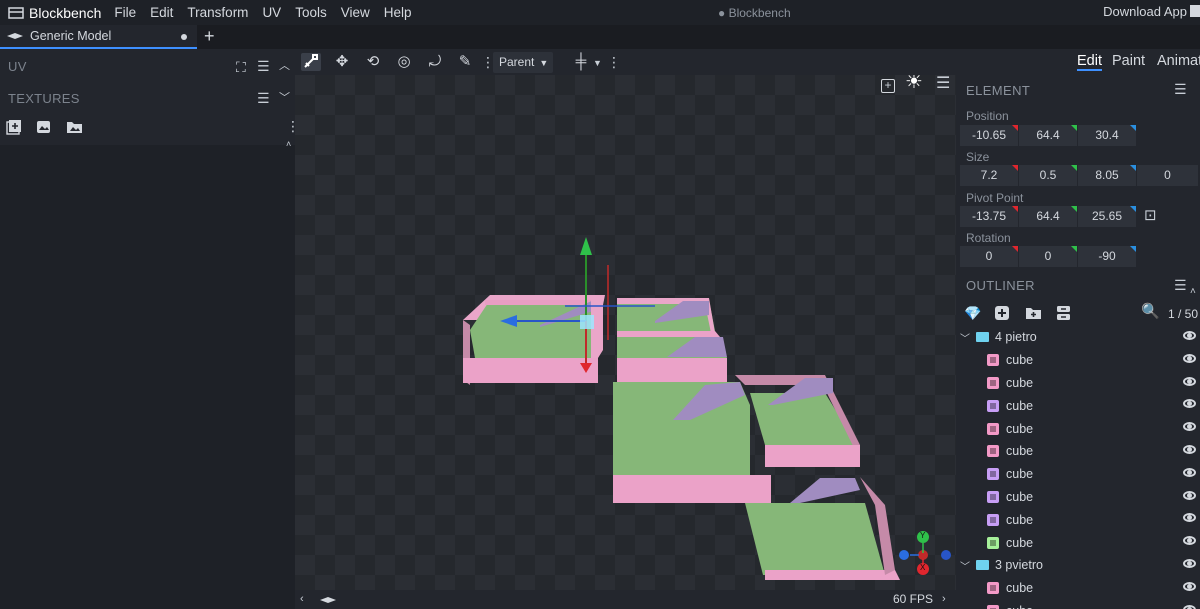  I want to click on download-icon, so click(1195, 11).